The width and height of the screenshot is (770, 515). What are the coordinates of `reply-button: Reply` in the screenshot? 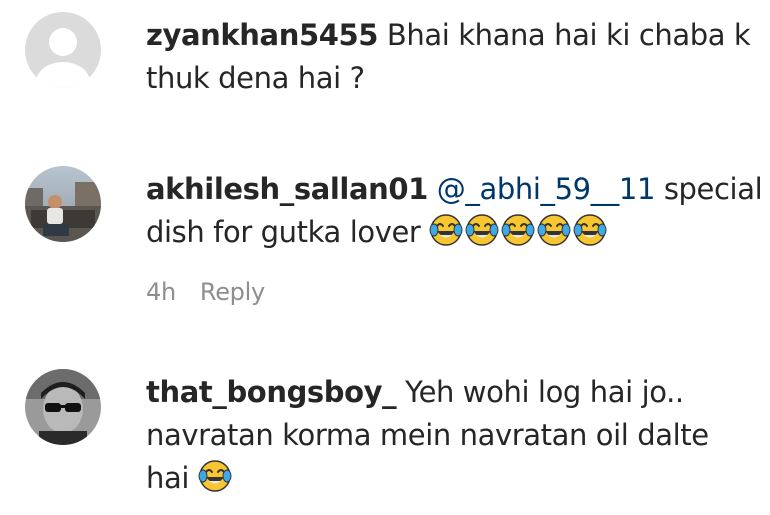 It's located at (232, 292).